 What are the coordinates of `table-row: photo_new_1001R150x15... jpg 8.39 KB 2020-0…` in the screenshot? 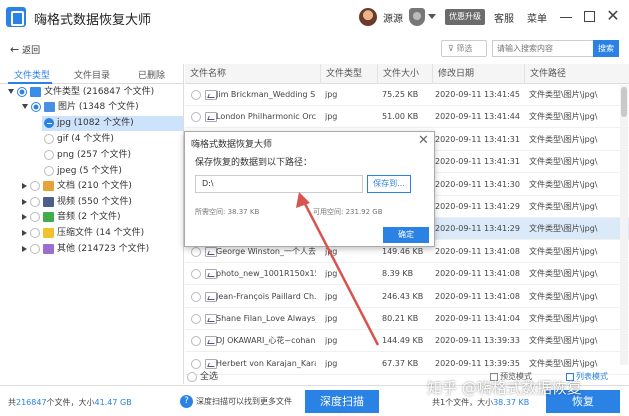 It's located at (407, 274).